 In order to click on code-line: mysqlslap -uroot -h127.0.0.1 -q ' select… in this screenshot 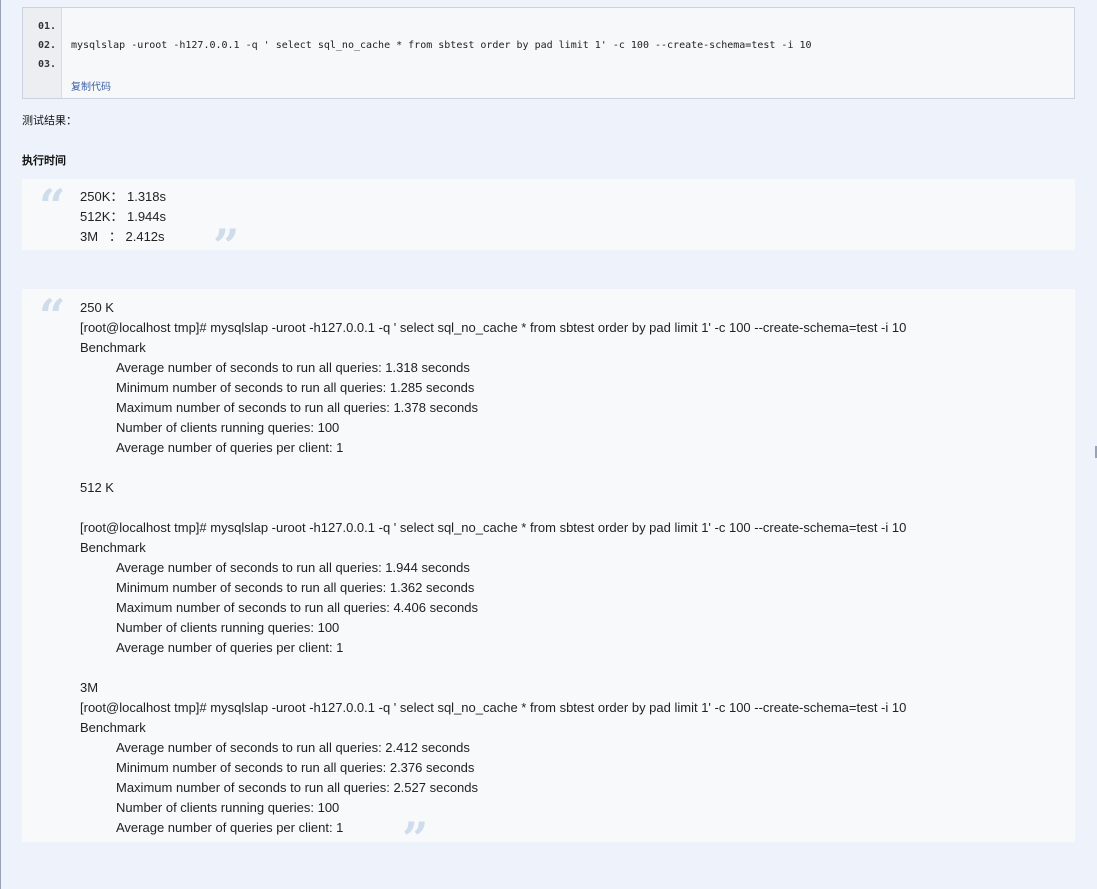, I will do `click(441, 45)`.